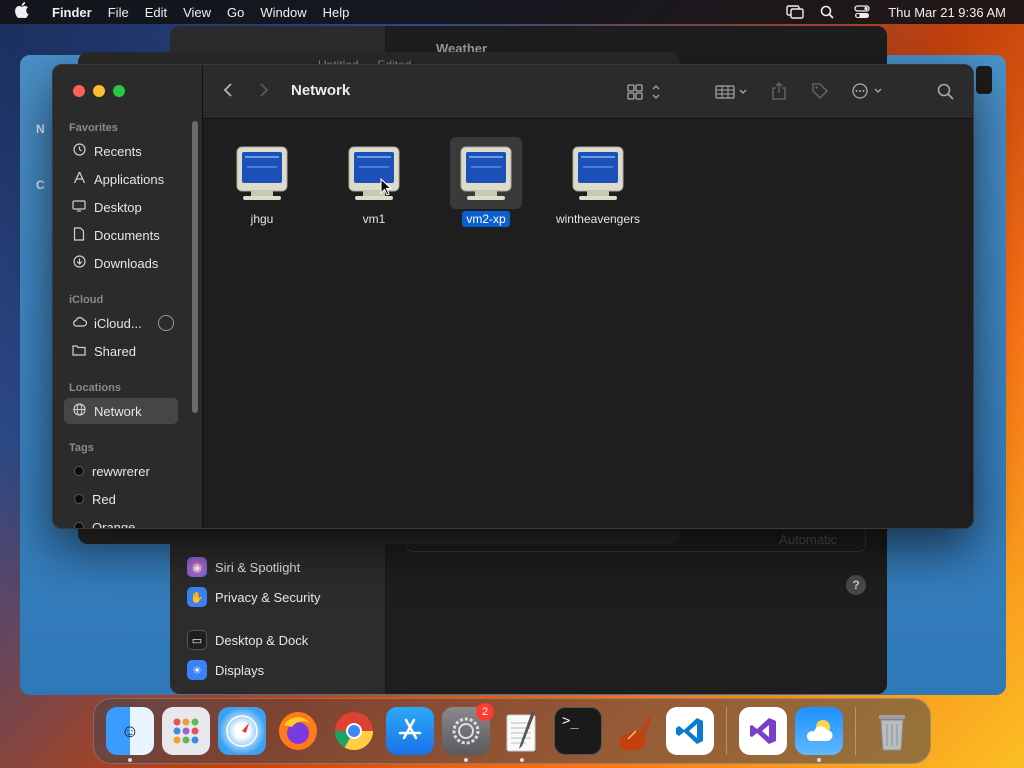  Describe the element at coordinates (121, 499) in the screenshot. I see `sidebar-tag-red: Red` at that location.